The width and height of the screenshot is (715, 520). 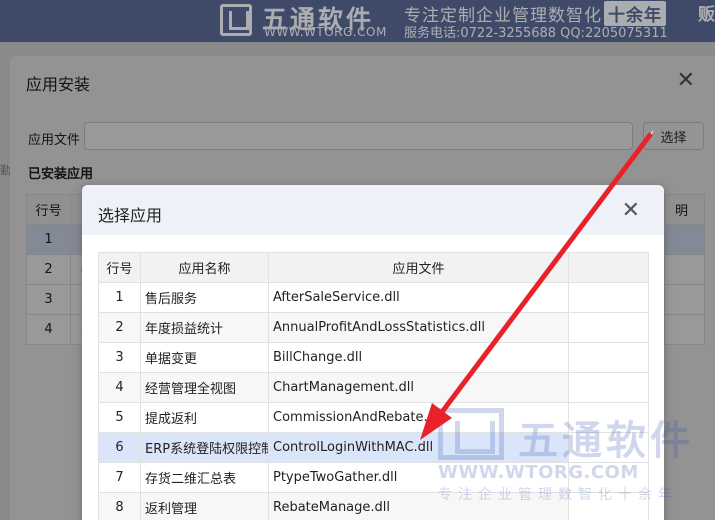 What do you see at coordinates (608, 267) in the screenshot?
I see `column-header-extra` at bounding box center [608, 267].